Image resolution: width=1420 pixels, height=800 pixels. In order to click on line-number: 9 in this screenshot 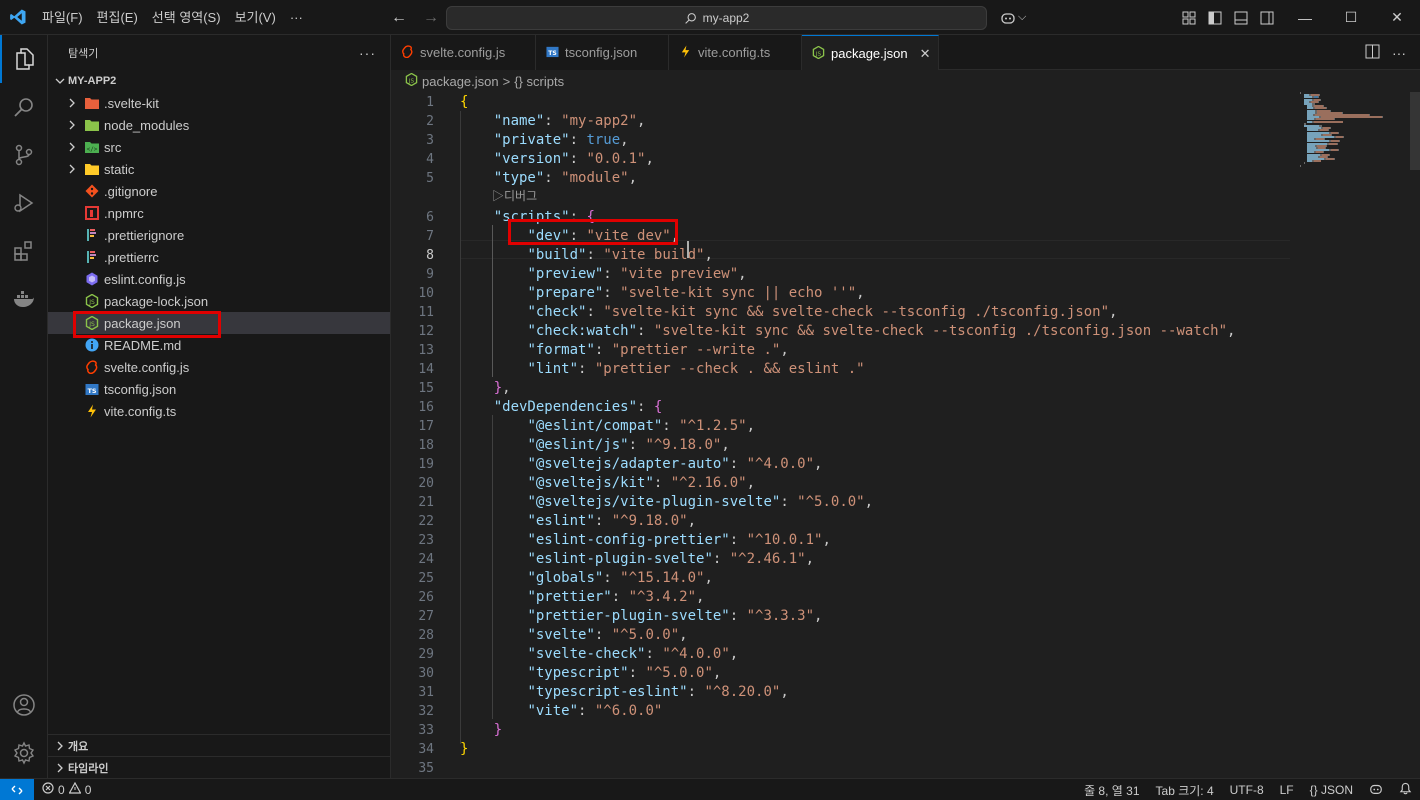, I will do `click(430, 274)`.